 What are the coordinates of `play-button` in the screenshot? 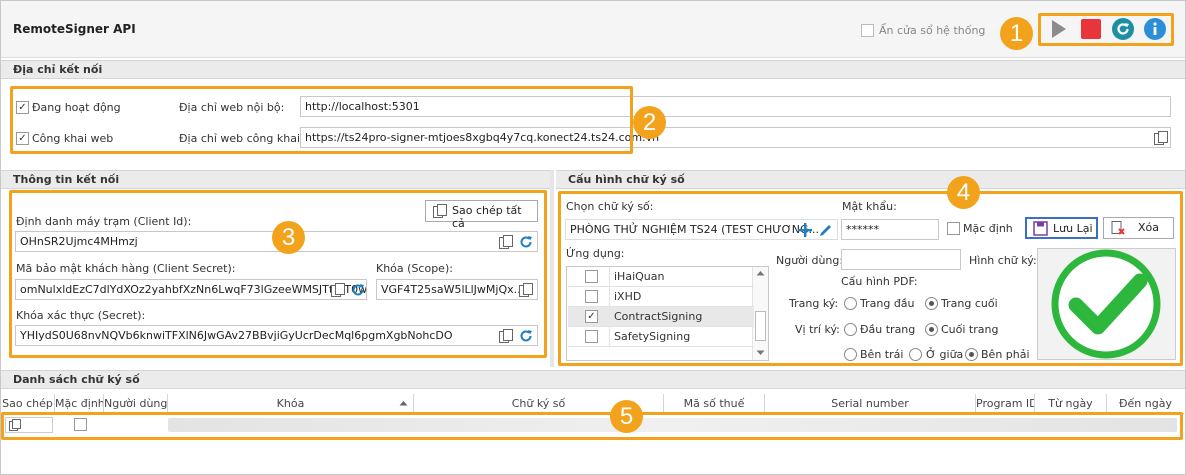 It's located at (1058, 29).